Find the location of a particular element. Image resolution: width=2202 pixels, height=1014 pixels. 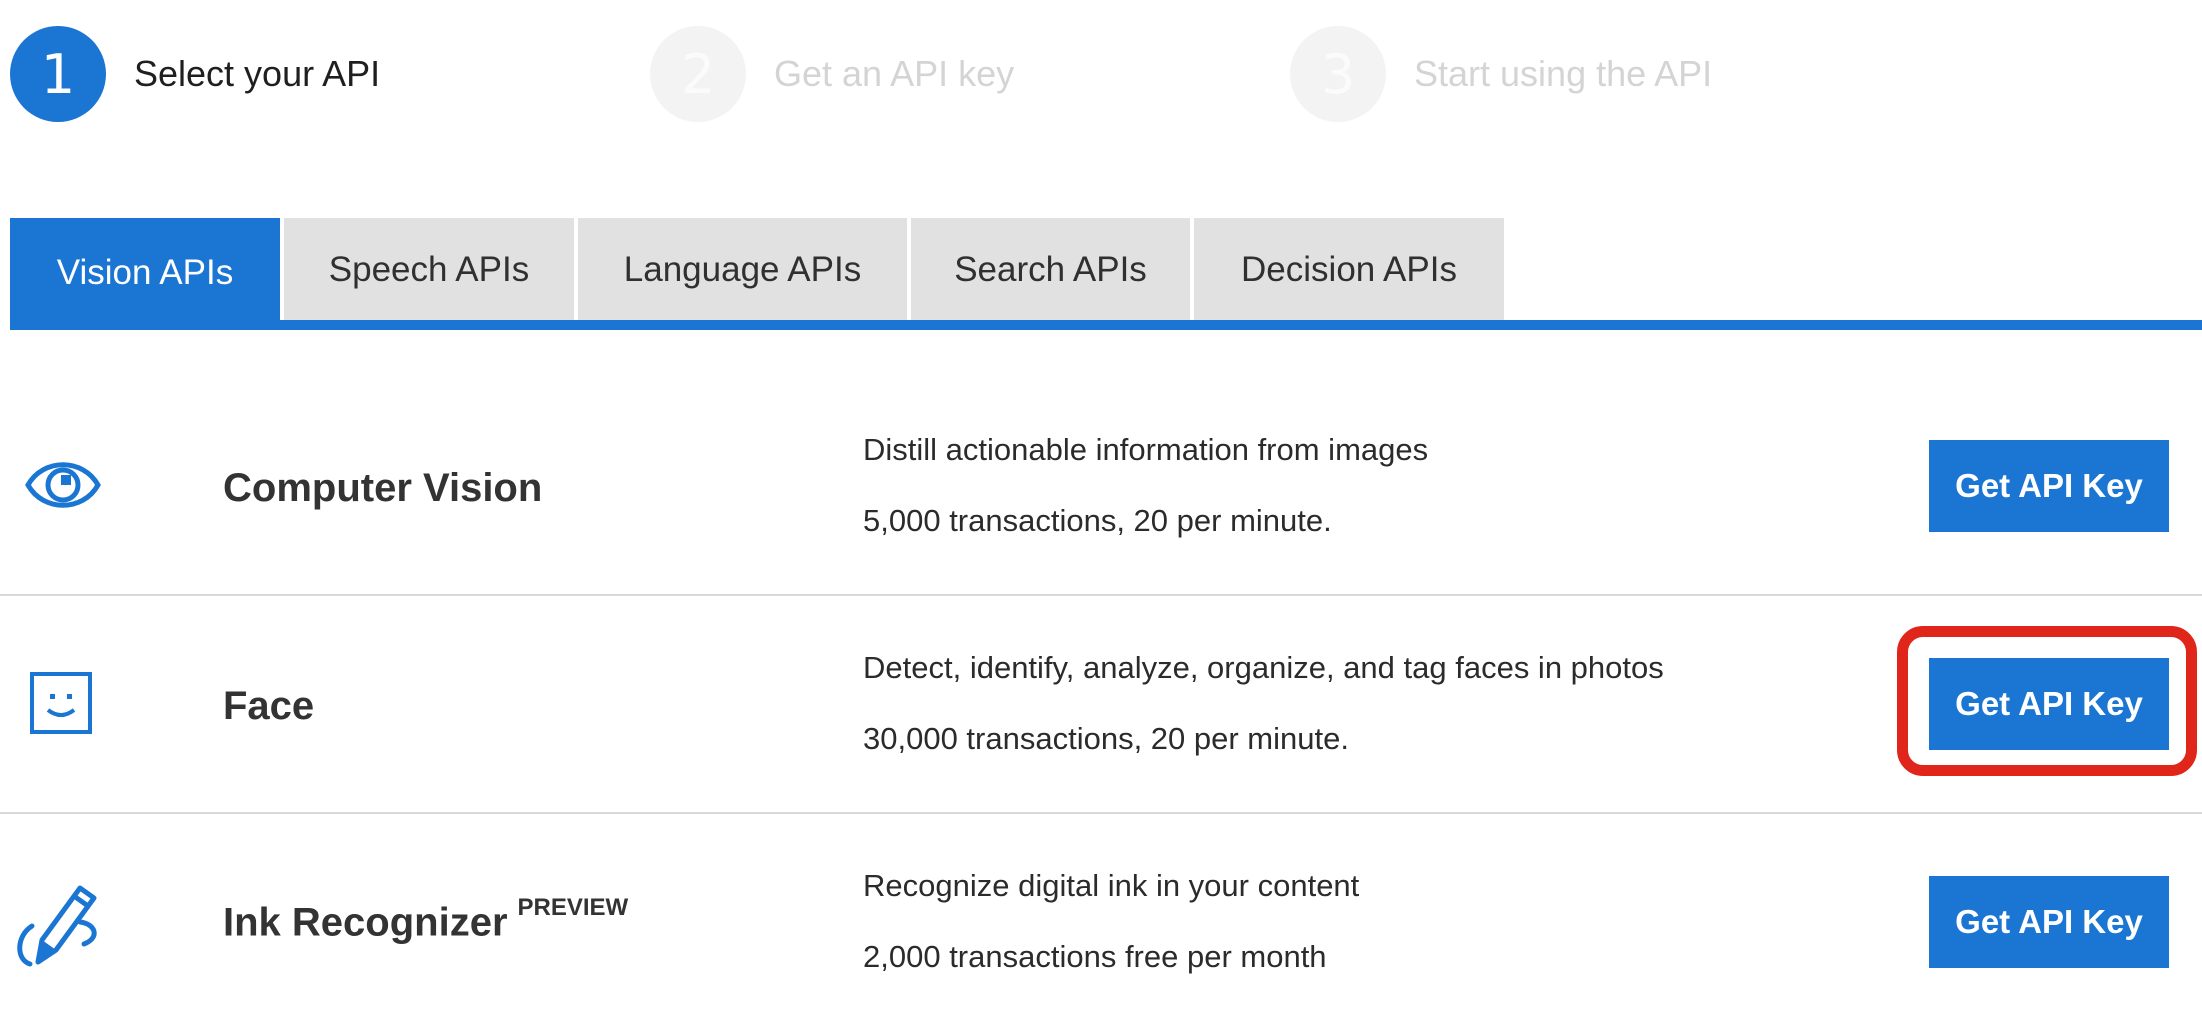

step-number: 1 is located at coordinates (58, 74).